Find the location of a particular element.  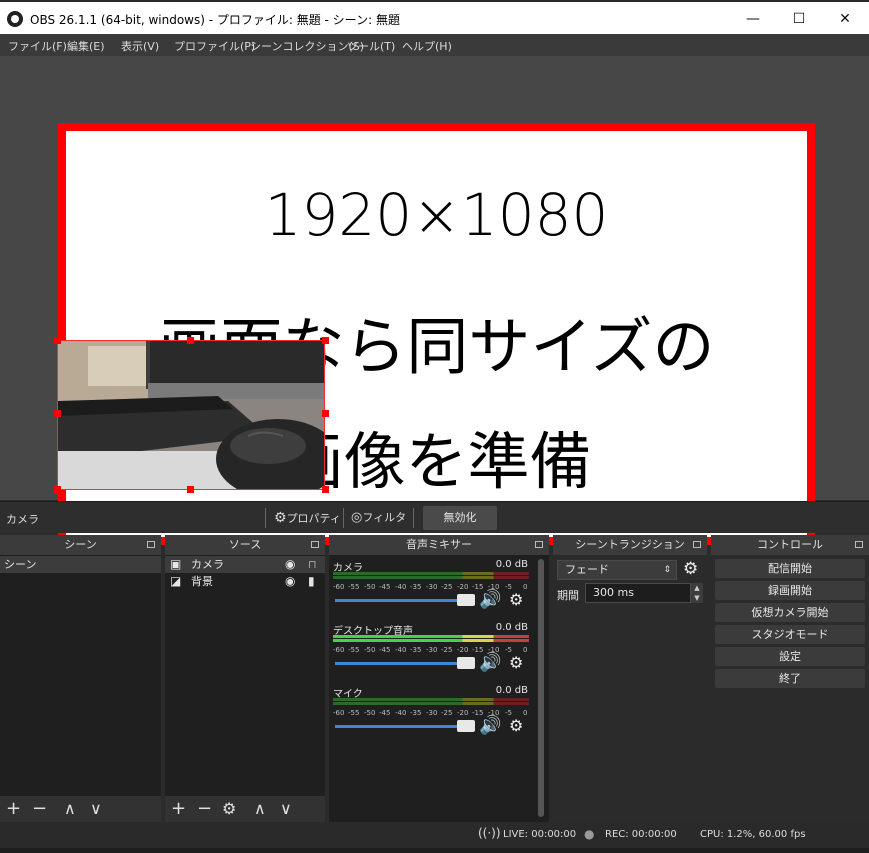

mixer-scrollbar is located at coordinates (541, 688).